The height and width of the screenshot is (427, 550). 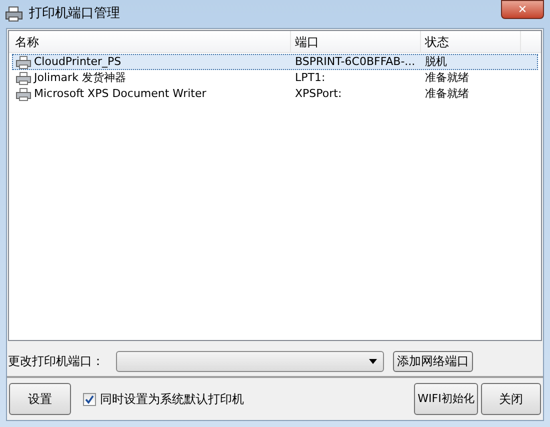 What do you see at coordinates (275, 94) in the screenshot?
I see `printer-row: Microsoft XPS Document Writer XPSPort: 准备就绪` at bounding box center [275, 94].